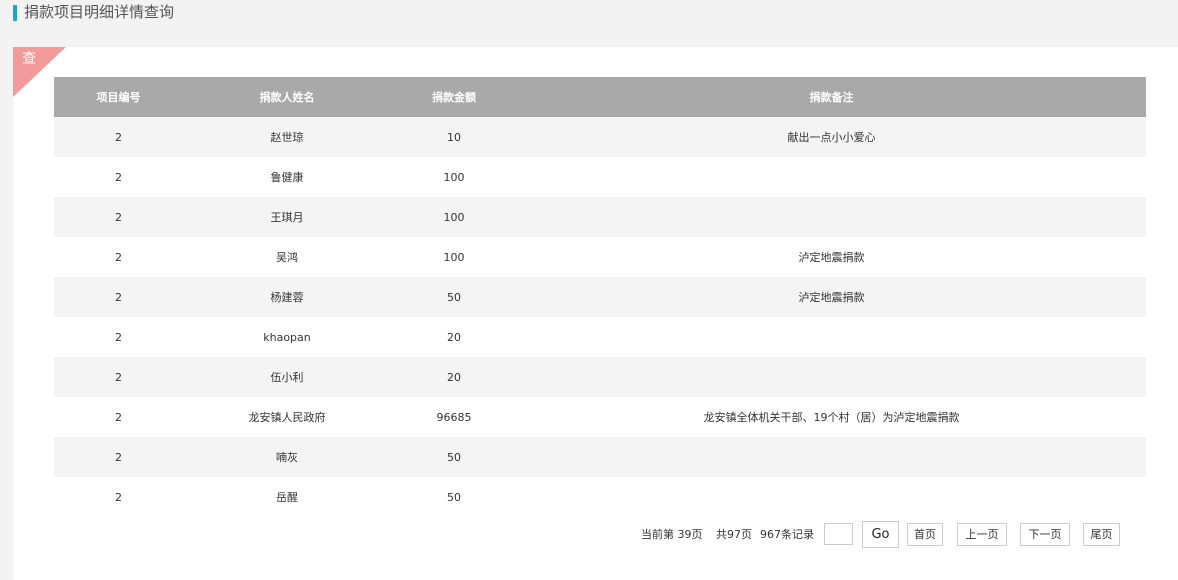 This screenshot has width=1178, height=580. What do you see at coordinates (831, 97) in the screenshot?
I see `col-header-remark: 捐款备注` at bounding box center [831, 97].